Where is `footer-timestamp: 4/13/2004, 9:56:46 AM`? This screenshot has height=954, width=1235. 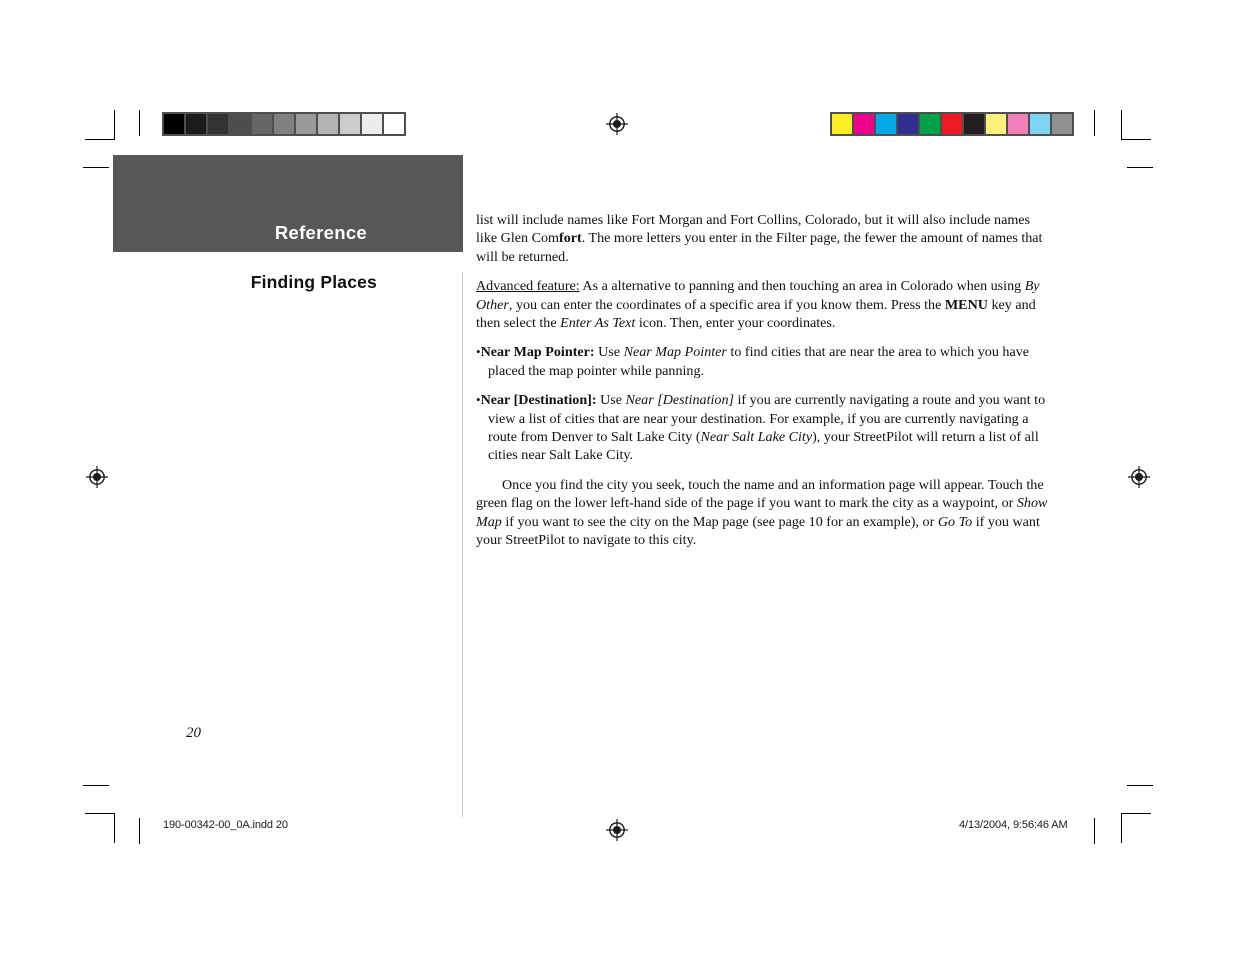
footer-timestamp: 4/13/2004, 9:56:46 AM is located at coordinates (1013, 825).